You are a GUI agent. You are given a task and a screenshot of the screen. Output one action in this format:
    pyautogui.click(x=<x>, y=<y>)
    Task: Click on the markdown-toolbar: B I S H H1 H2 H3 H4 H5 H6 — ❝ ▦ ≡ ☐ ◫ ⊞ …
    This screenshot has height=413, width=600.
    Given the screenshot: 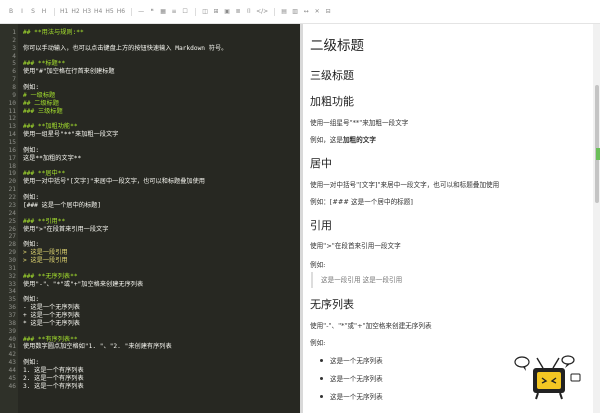 What is the action you would take?
    pyautogui.click(x=300, y=12)
    